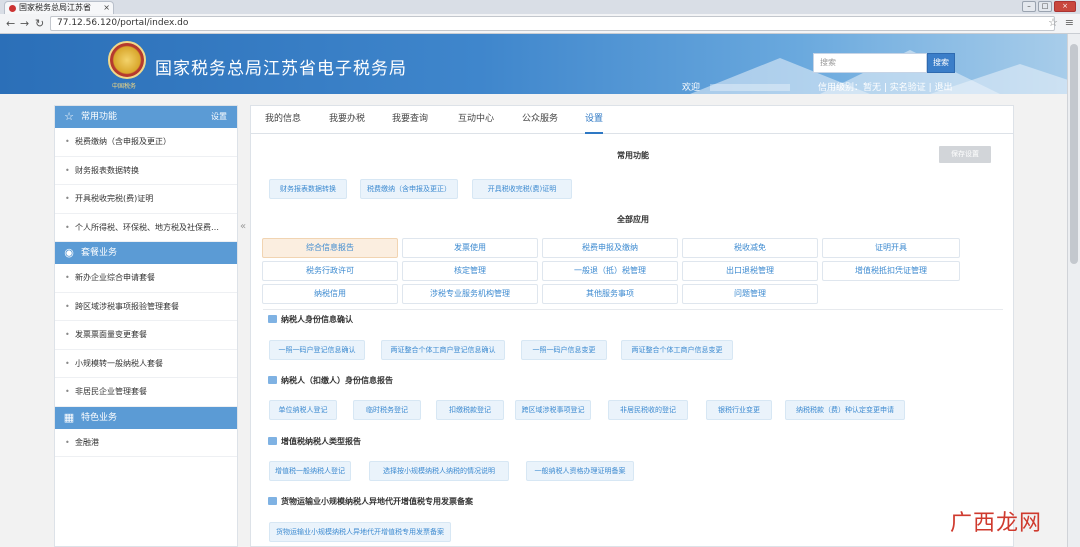  What do you see at coordinates (370, 501) in the screenshot?
I see `group-title: 货物运输业小规模纳税人异地代开增值税专用发票备案` at bounding box center [370, 501].